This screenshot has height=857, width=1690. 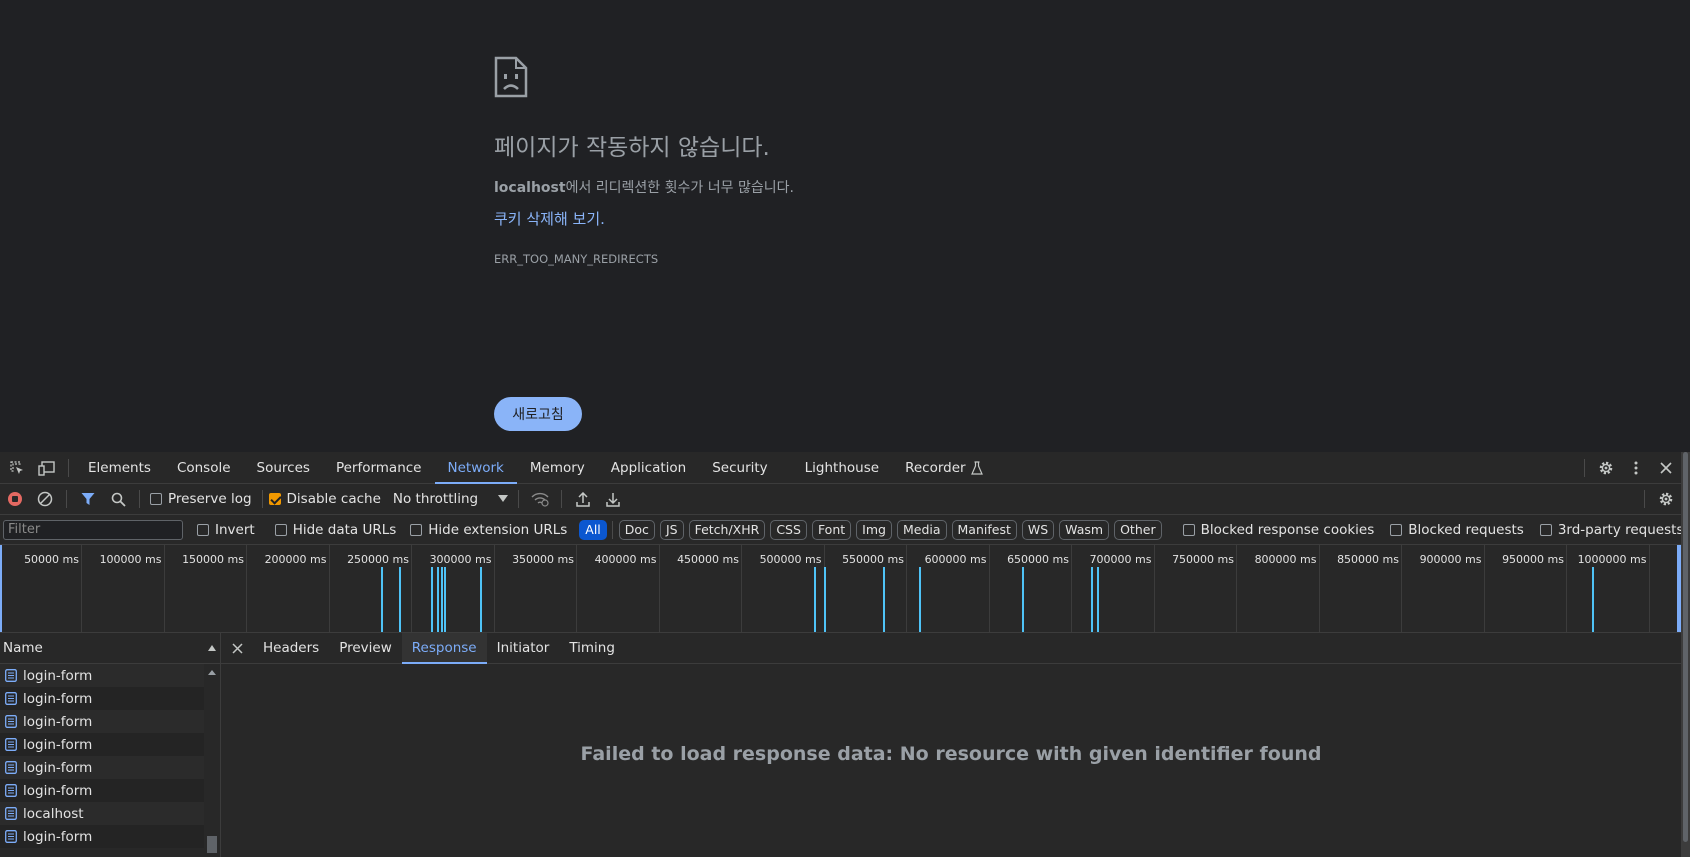 What do you see at coordinates (1636, 468) in the screenshot?
I see `more-options-icon` at bounding box center [1636, 468].